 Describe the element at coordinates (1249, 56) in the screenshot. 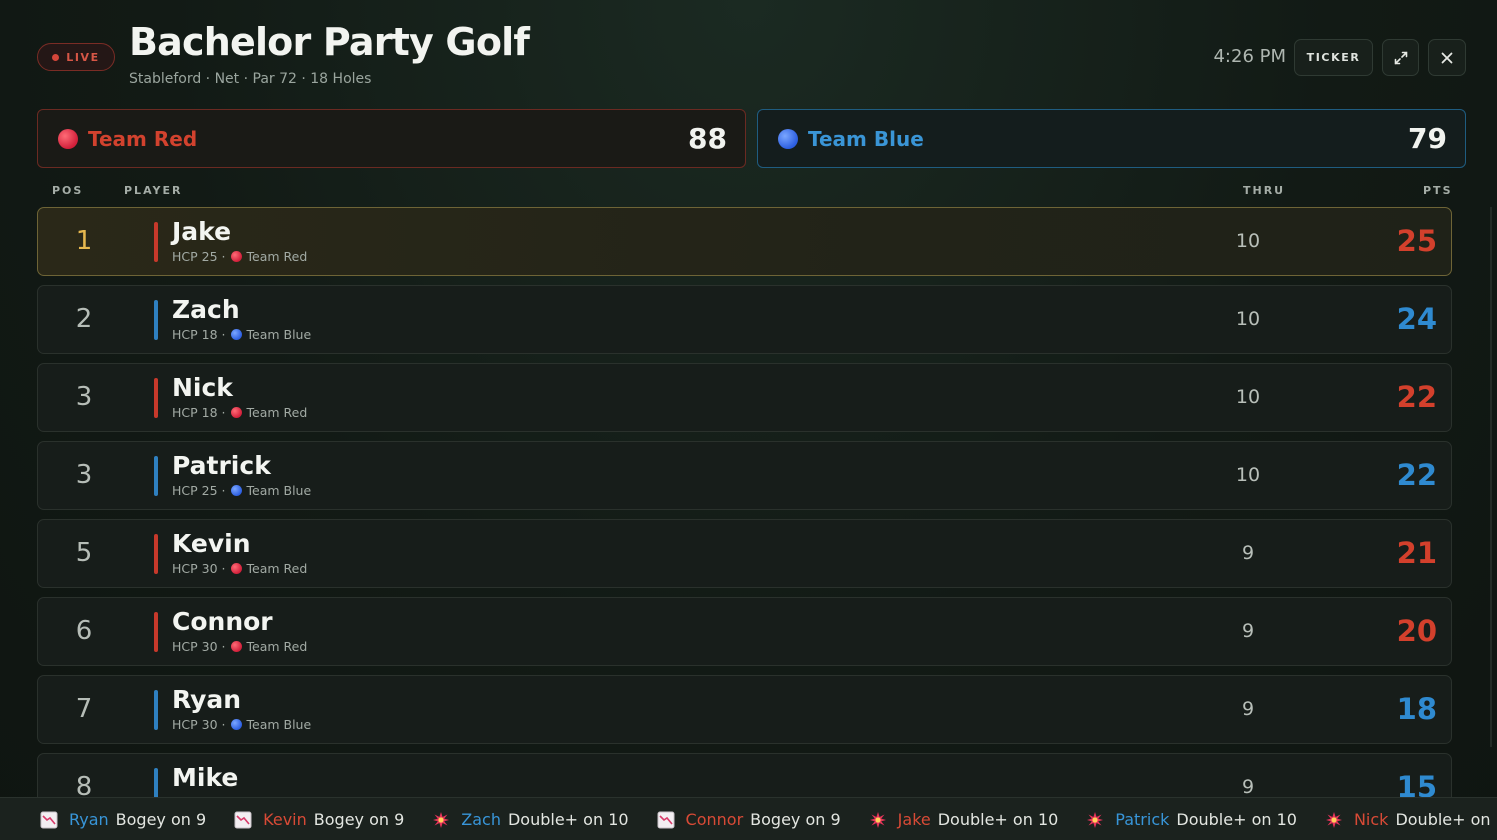

I see `clock: 4:26 PM` at that location.